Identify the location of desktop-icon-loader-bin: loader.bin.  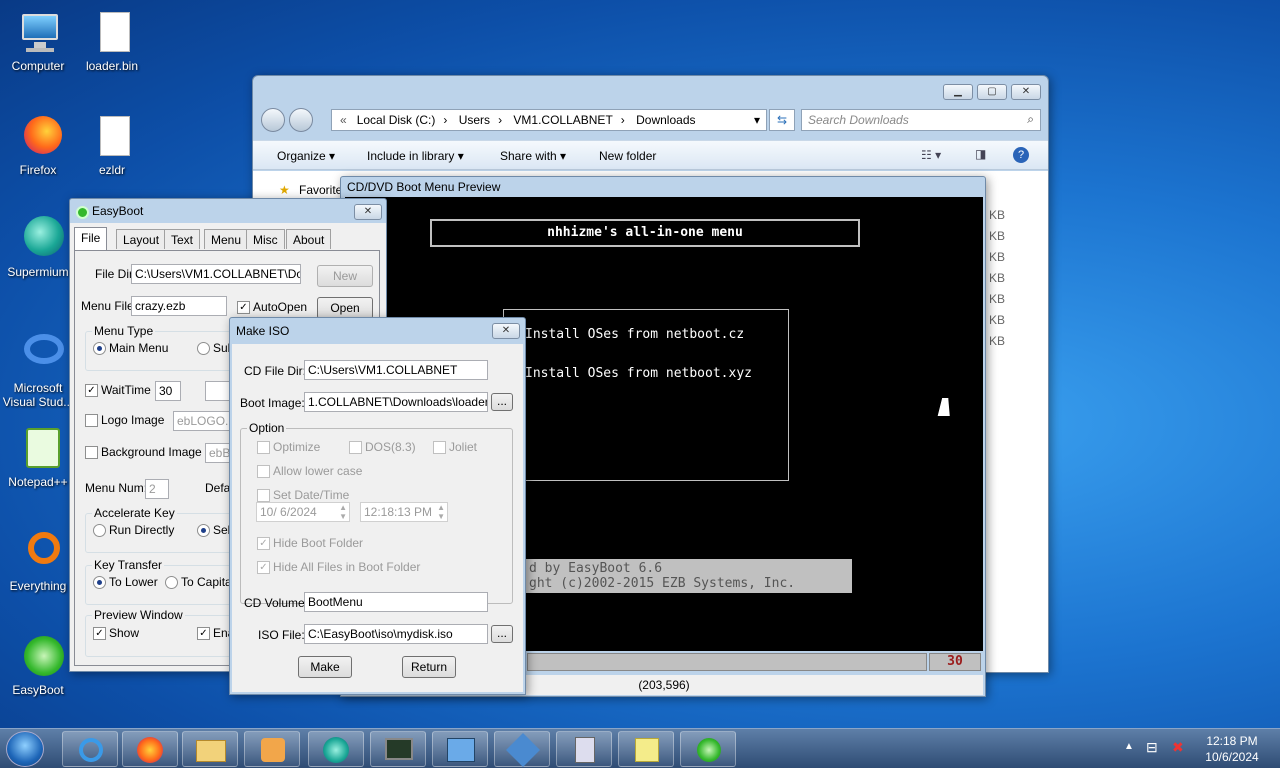
(112, 40).